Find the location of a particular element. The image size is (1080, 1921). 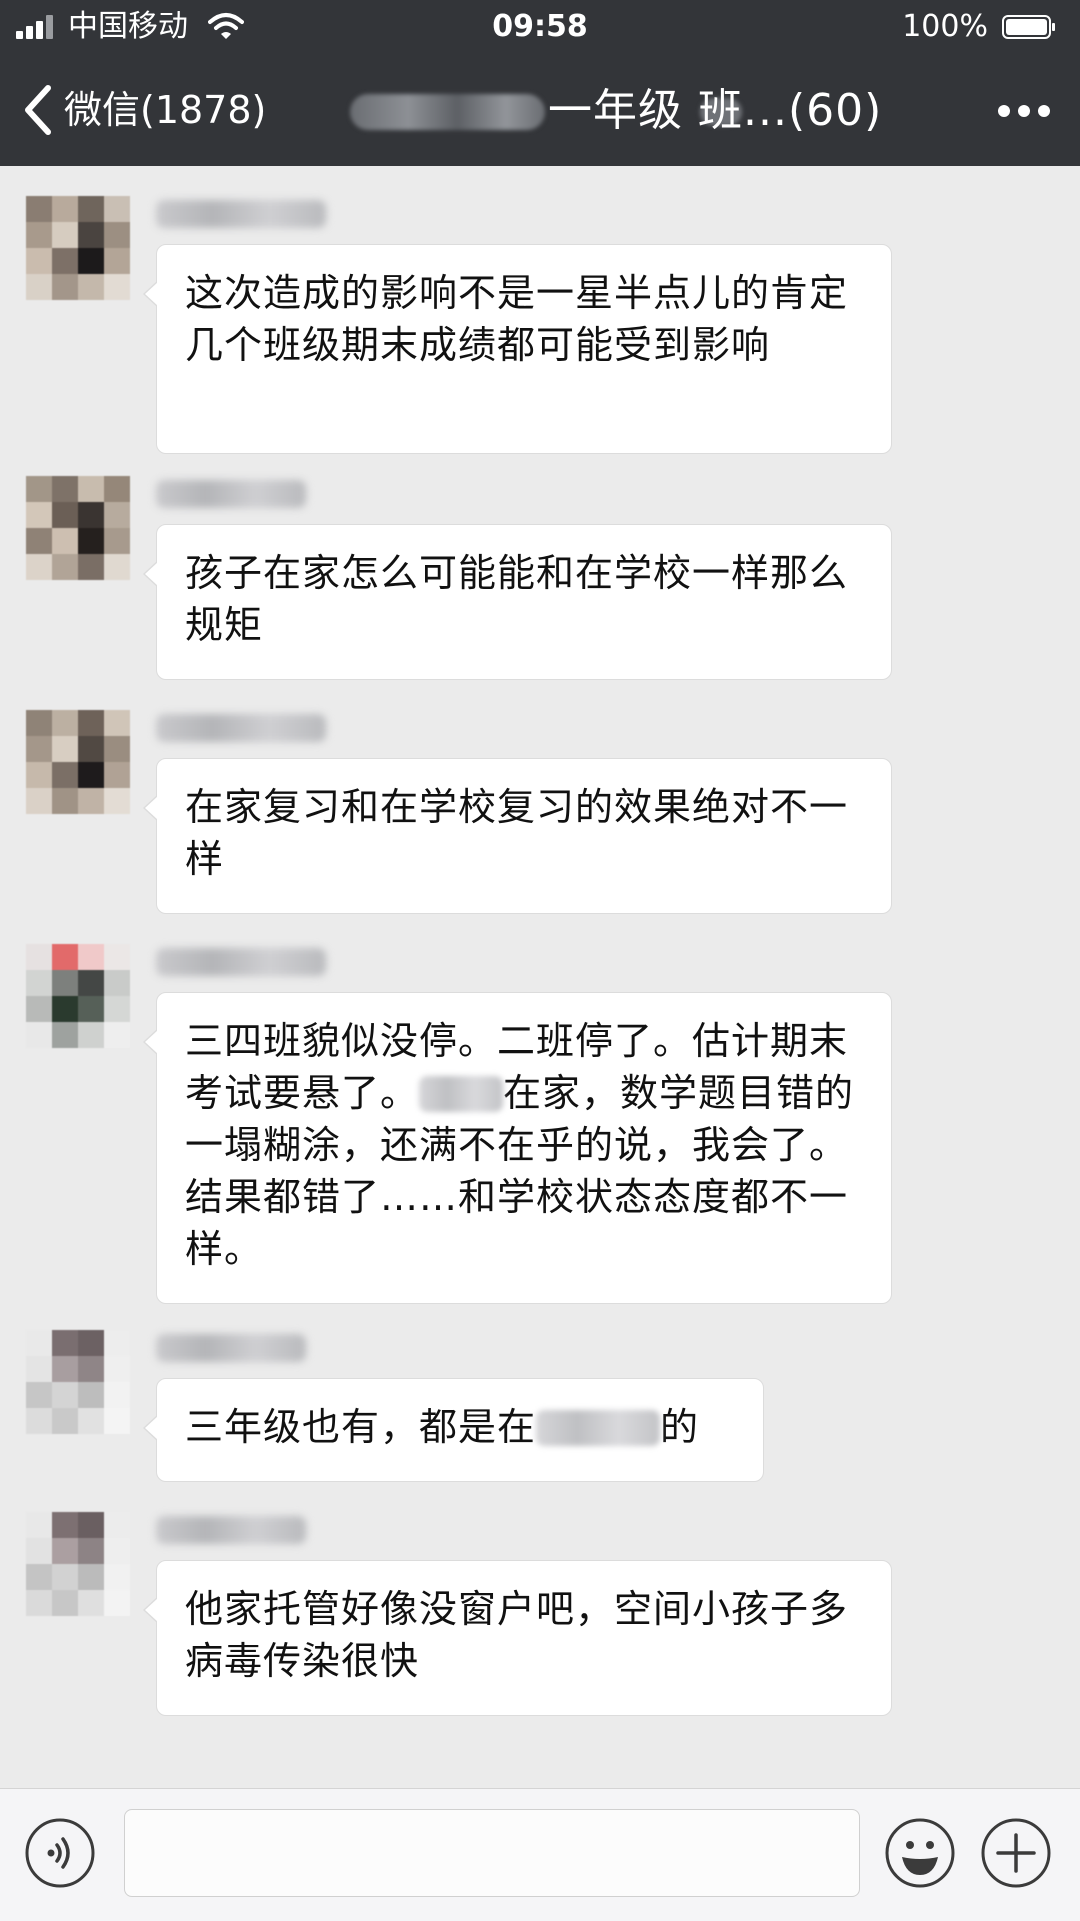

navigation-bar: 微信(1878) 一年级 班...(60) is located at coordinates (540, 111).